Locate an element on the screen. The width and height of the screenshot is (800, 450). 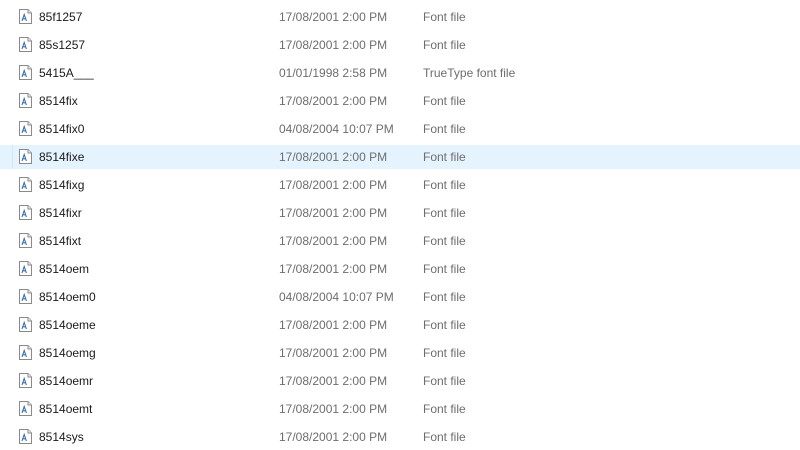
file-row-selected: 8514fixe 17/08/2001 2:00 PM Font file is located at coordinates (400, 157).